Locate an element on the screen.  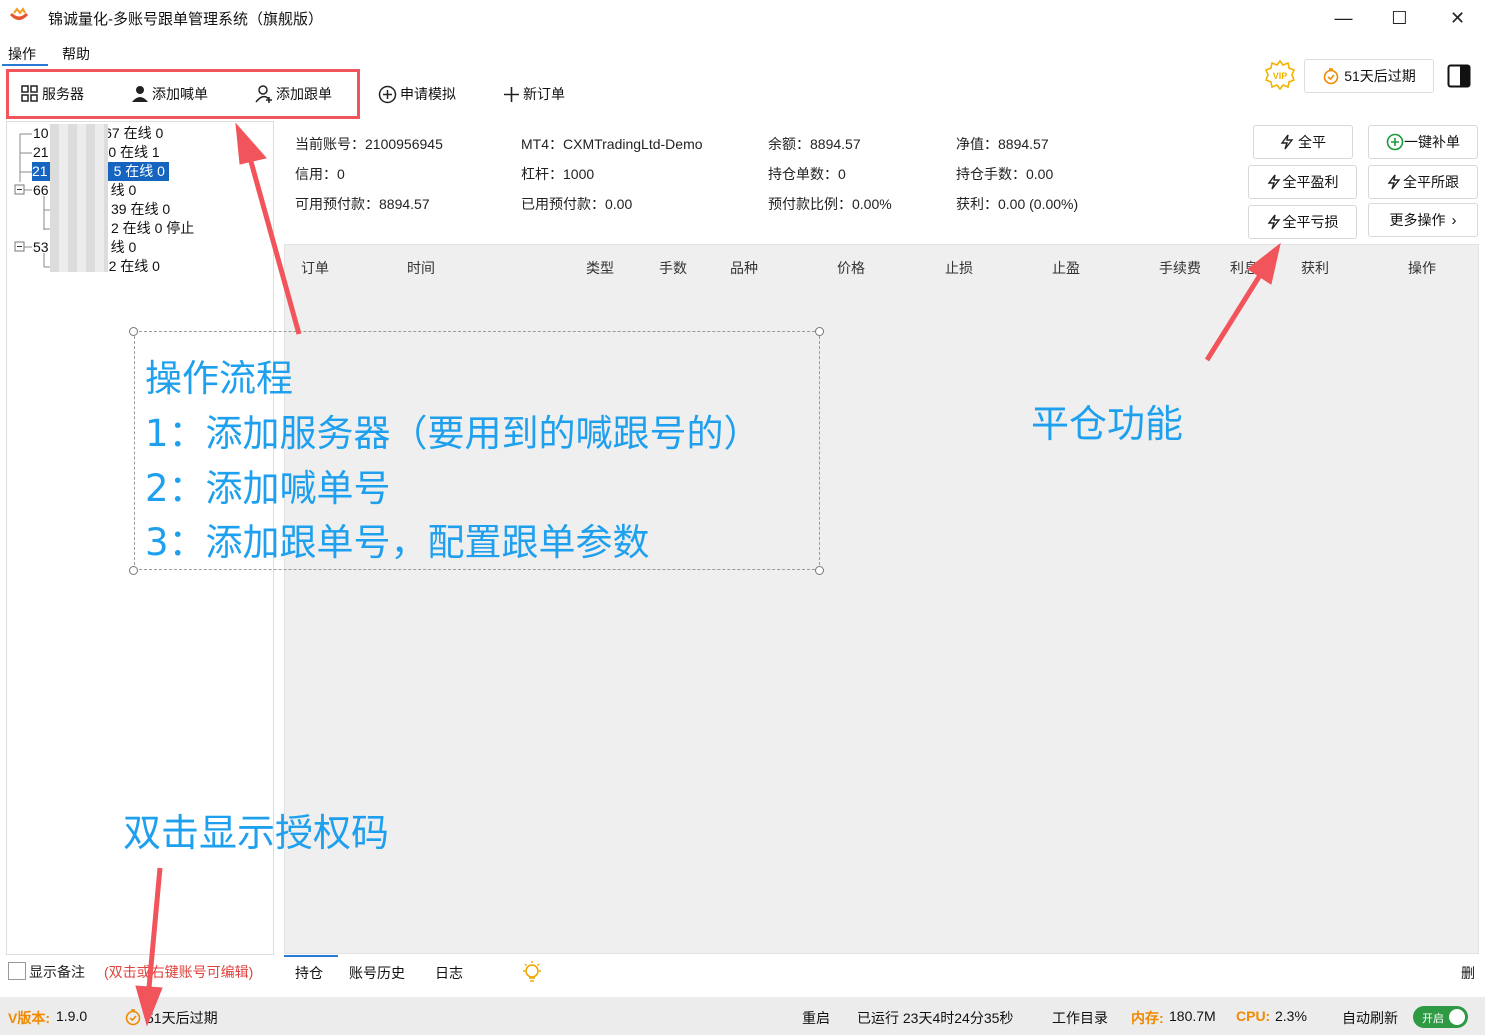
more-actions-label: 更多操作 is located at coordinates (1417, 220).